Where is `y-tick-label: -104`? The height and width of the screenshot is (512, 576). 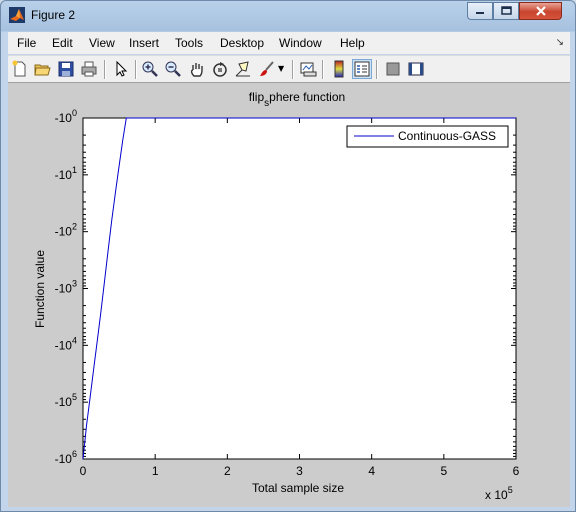 y-tick-label: -104 is located at coordinates (66, 343).